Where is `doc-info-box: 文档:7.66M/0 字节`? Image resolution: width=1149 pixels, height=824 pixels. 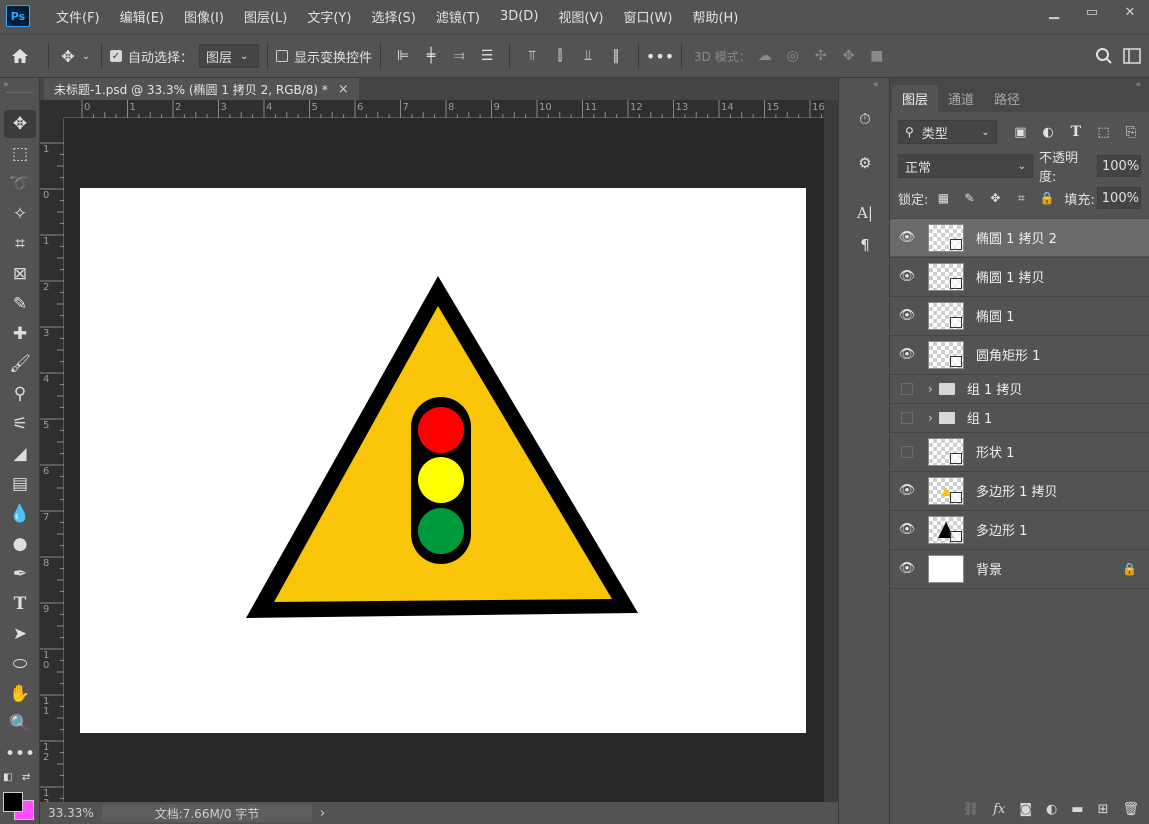 doc-info-box: 文档:7.66M/0 字节 is located at coordinates (207, 813).